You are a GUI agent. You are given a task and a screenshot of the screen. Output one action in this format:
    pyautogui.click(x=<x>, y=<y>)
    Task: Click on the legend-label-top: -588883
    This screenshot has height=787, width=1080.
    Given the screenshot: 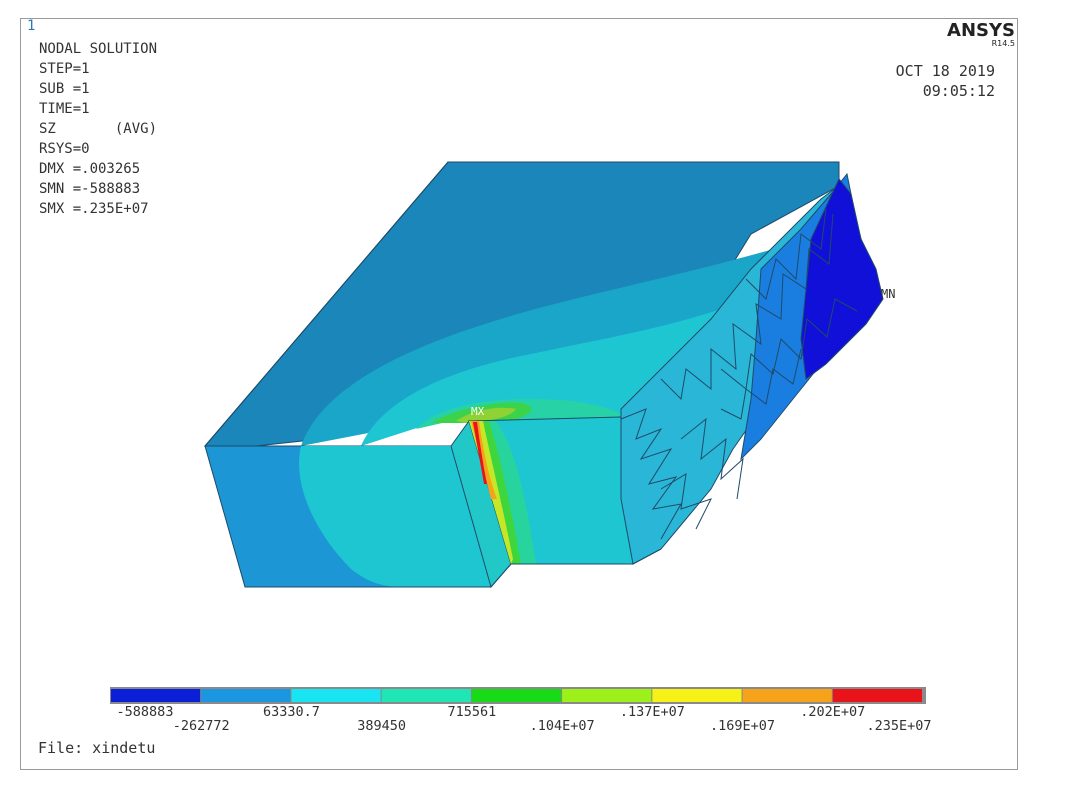 What is the action you would take?
    pyautogui.click(x=145, y=712)
    